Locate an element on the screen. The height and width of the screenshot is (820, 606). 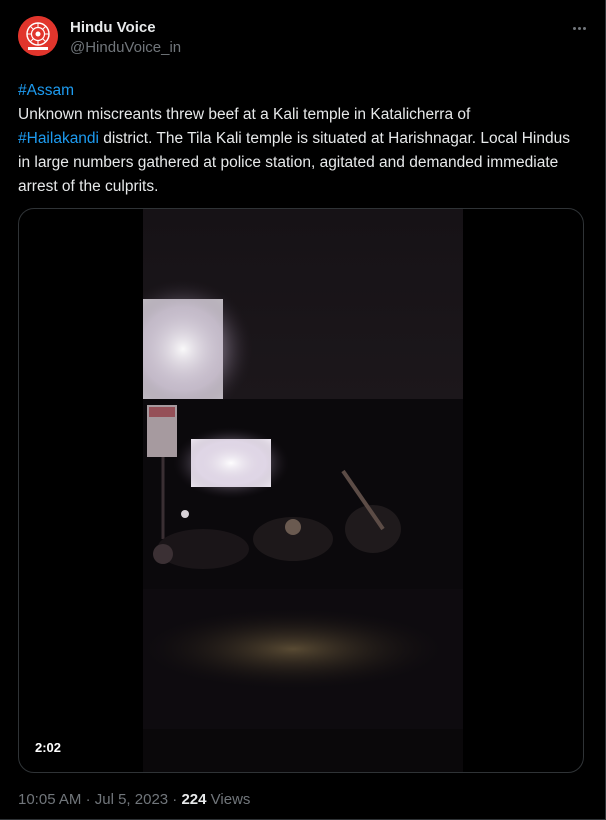
tweet-date: Jul 5, 2023 is located at coordinates (131, 799).